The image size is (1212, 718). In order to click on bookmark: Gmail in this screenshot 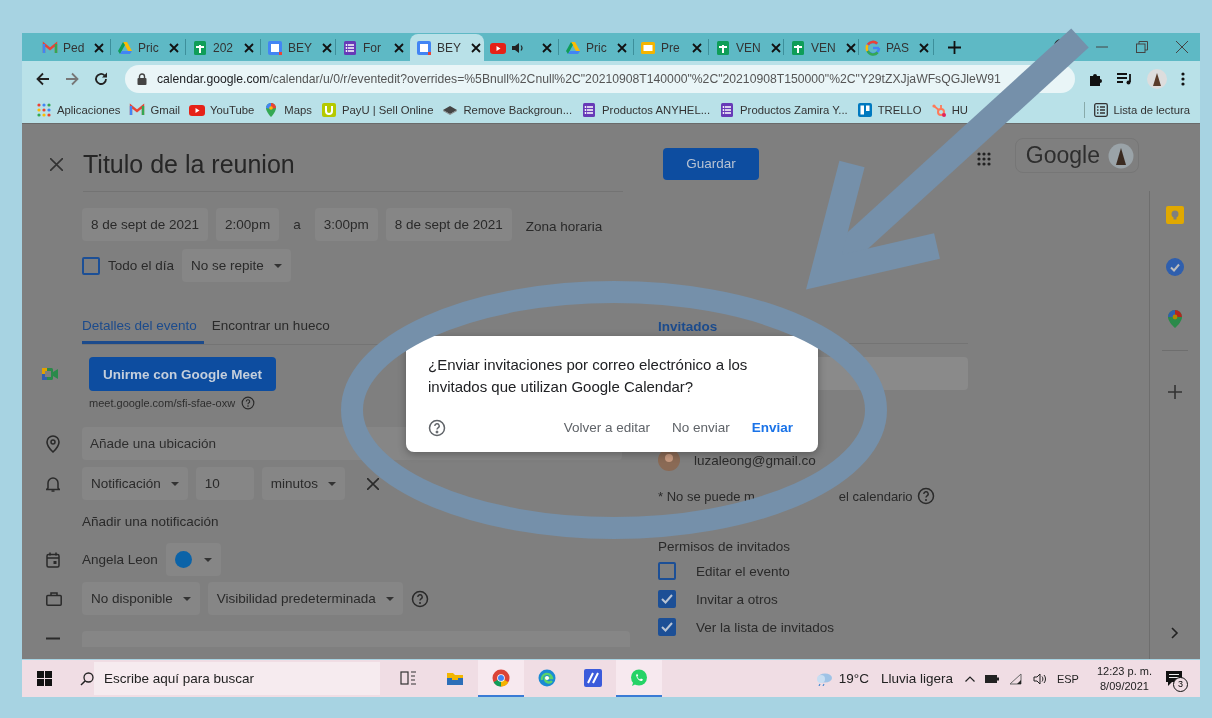, I will do `click(154, 110)`.